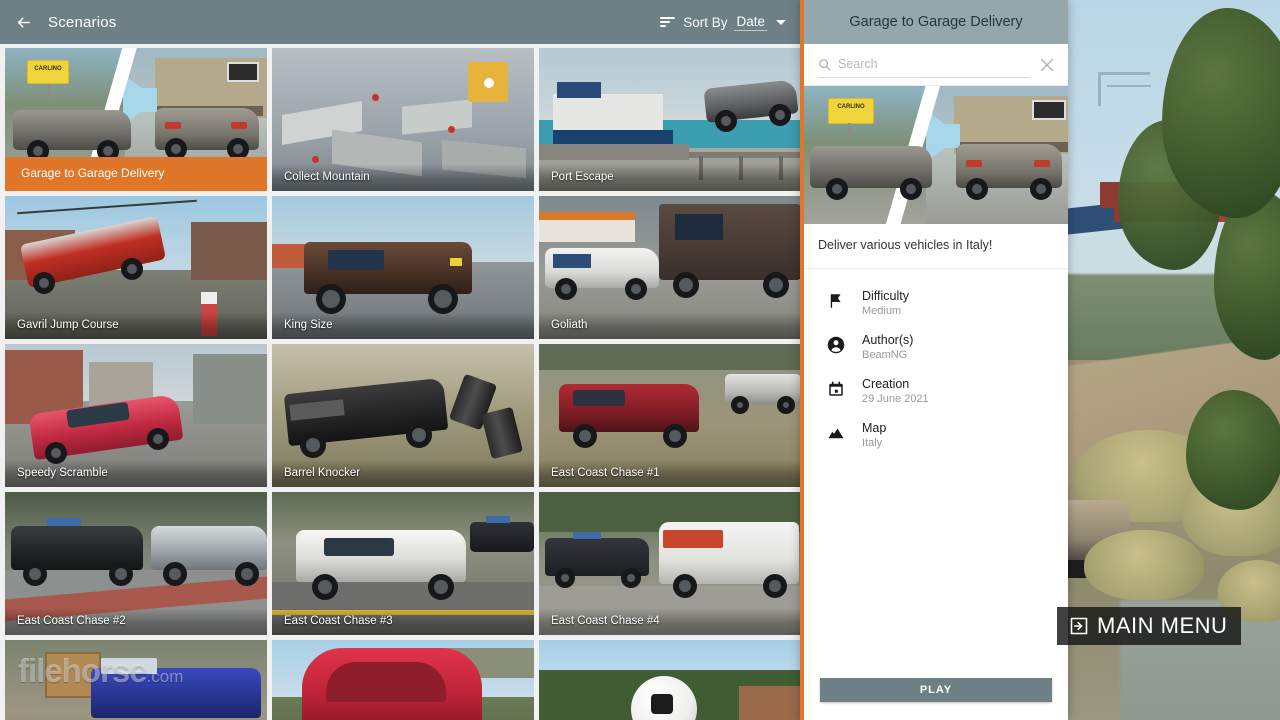 This screenshot has width=1280, height=720. What do you see at coordinates (936, 303) in the screenshot?
I see `info-row-difficulty: Difficulty Medium` at bounding box center [936, 303].